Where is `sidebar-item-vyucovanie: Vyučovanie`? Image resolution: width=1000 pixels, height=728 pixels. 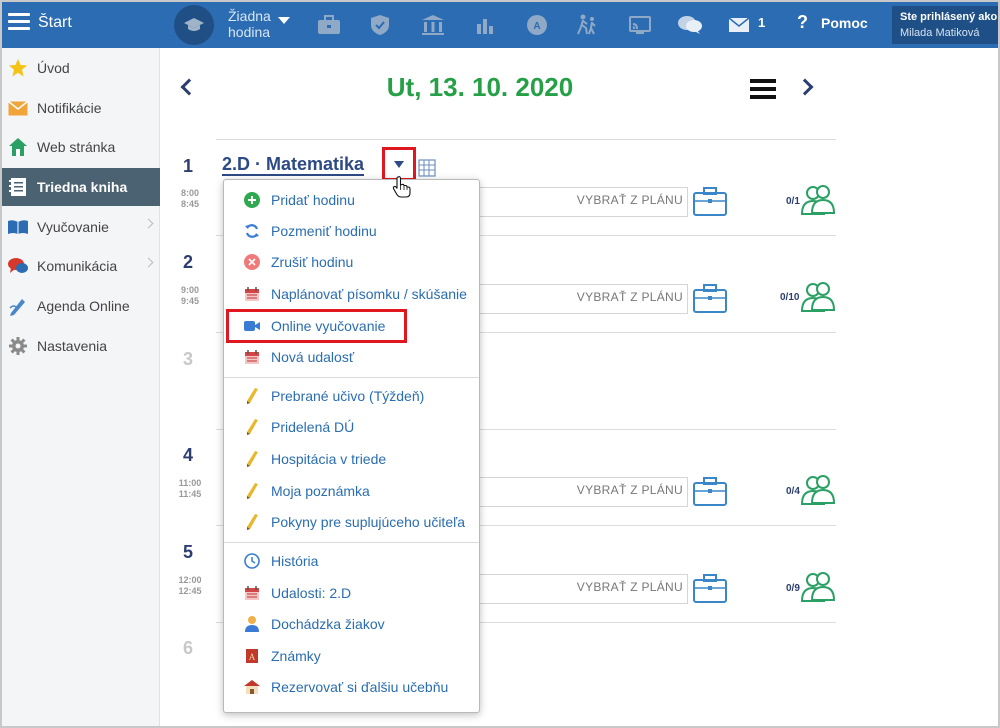 sidebar-item-vyucovanie: Vyučovanie is located at coordinates (81, 227).